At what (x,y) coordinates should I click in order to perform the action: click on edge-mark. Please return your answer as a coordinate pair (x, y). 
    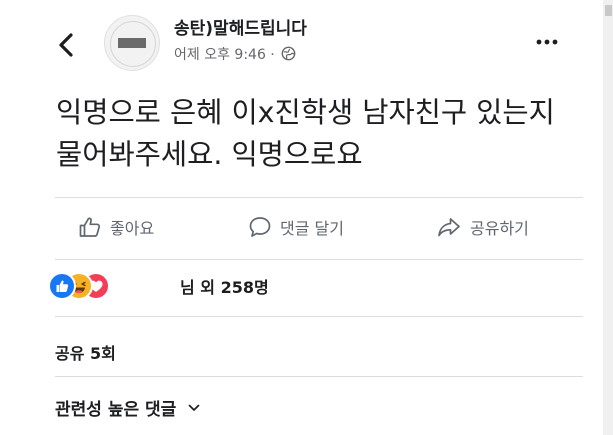
    Looking at the image, I should click on (608, 10).